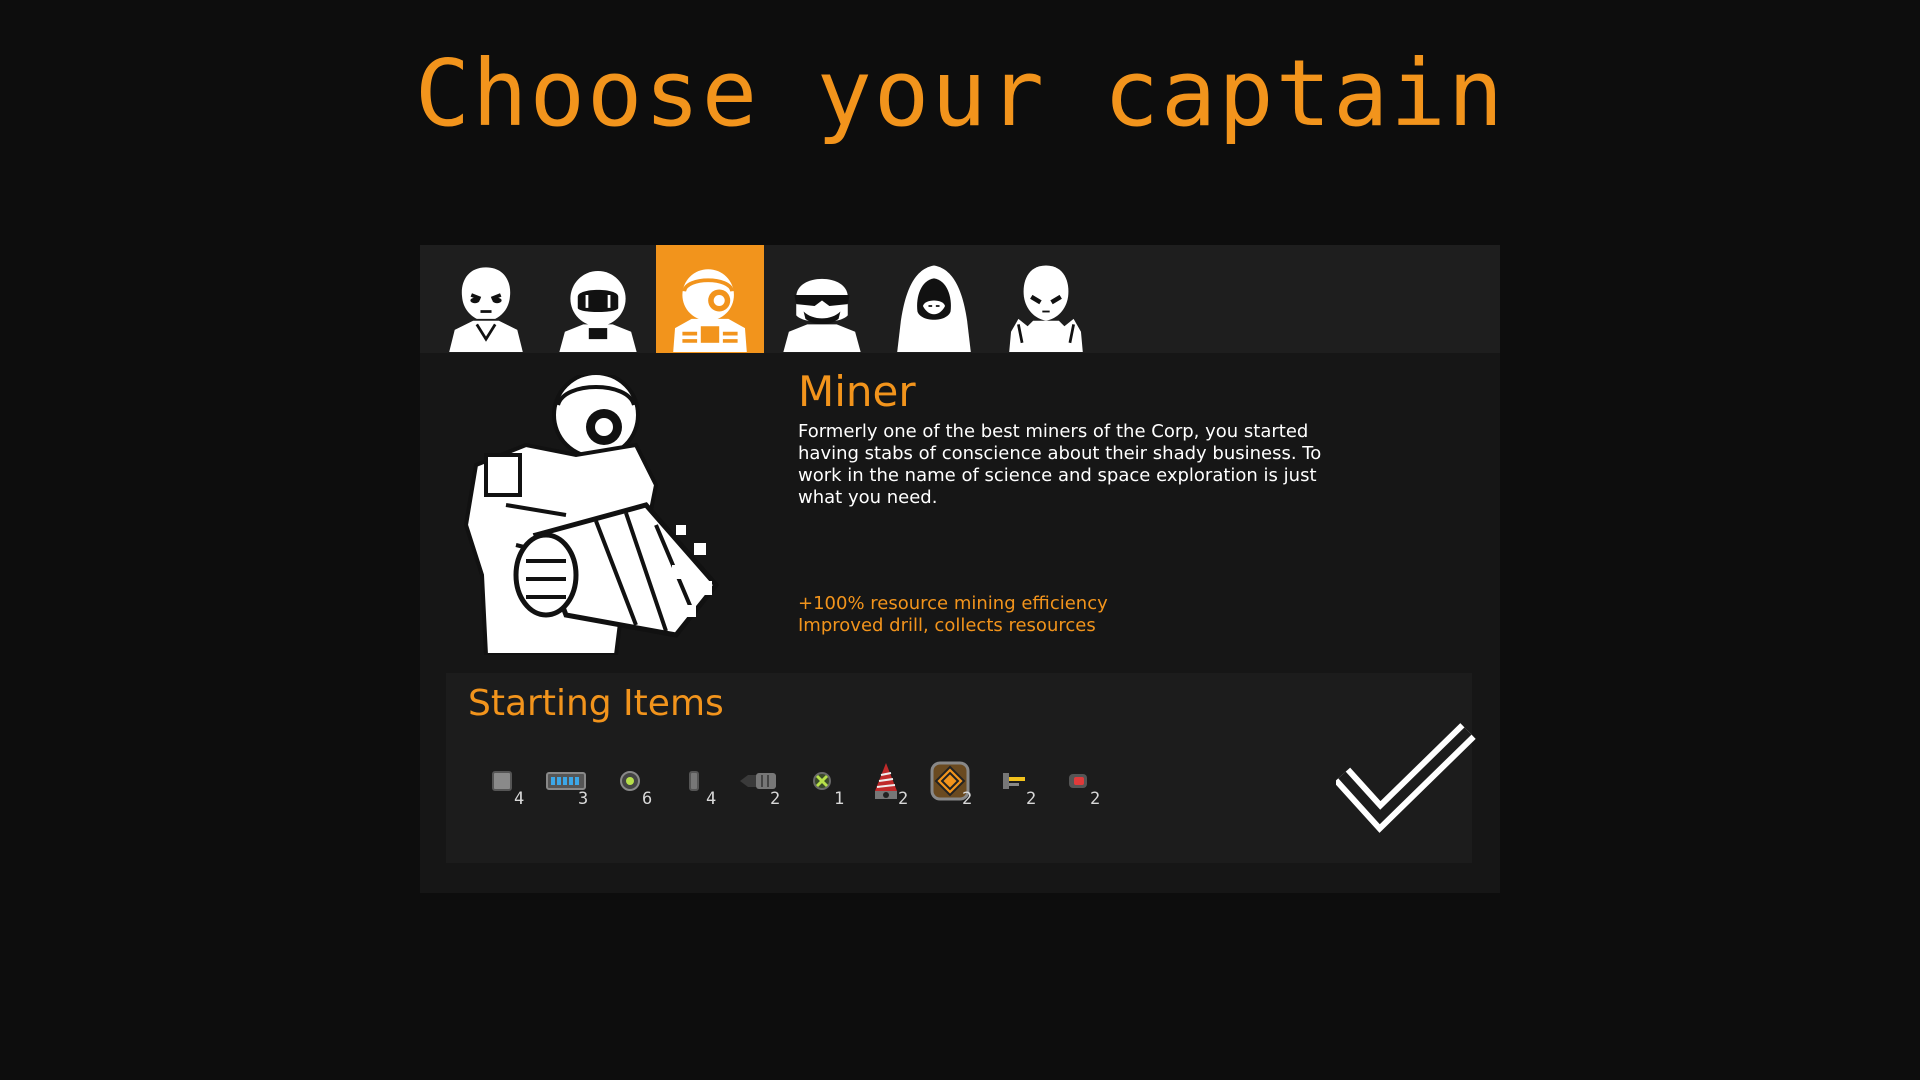  What do you see at coordinates (572, 789) in the screenshot?
I see `item-slot-battery: 3` at bounding box center [572, 789].